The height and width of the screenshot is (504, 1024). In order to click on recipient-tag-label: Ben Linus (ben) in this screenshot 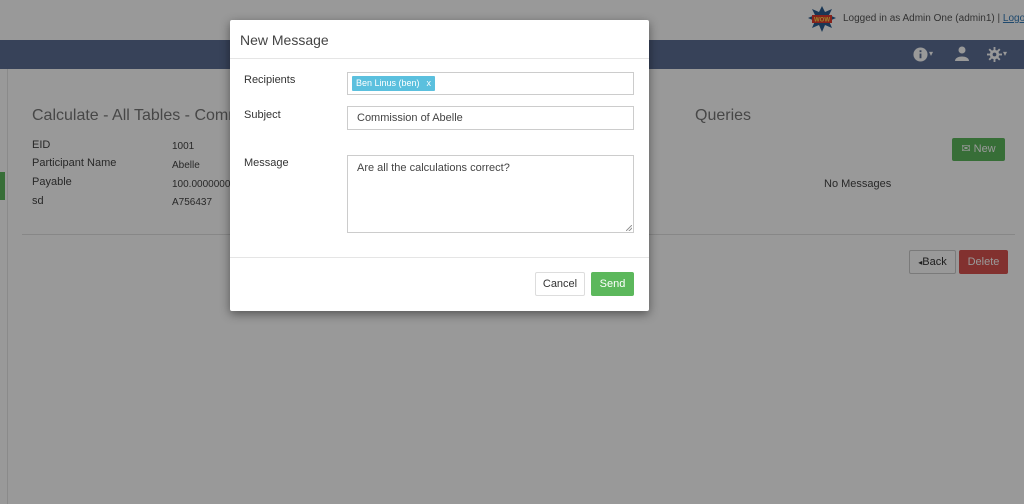, I will do `click(388, 83)`.